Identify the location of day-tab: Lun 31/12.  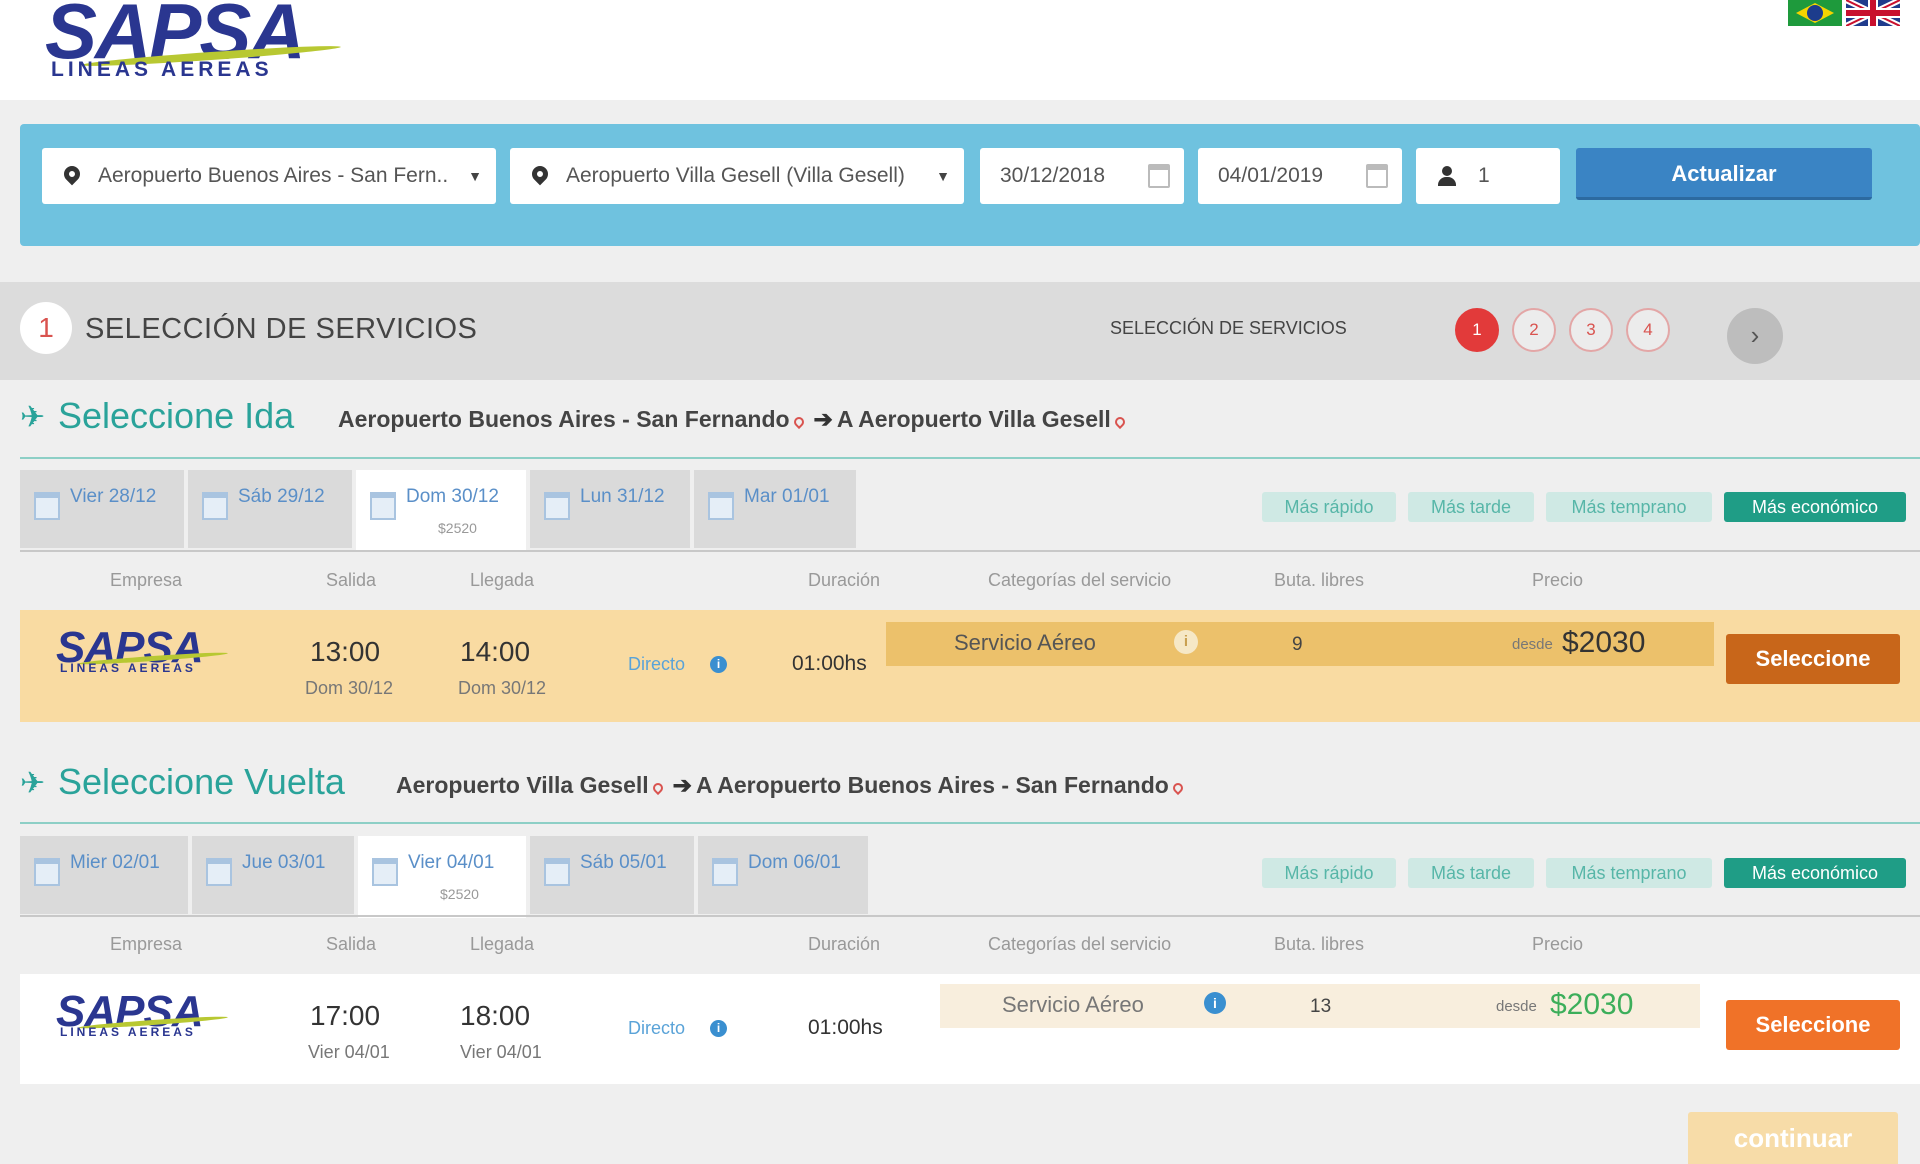
(610, 509).